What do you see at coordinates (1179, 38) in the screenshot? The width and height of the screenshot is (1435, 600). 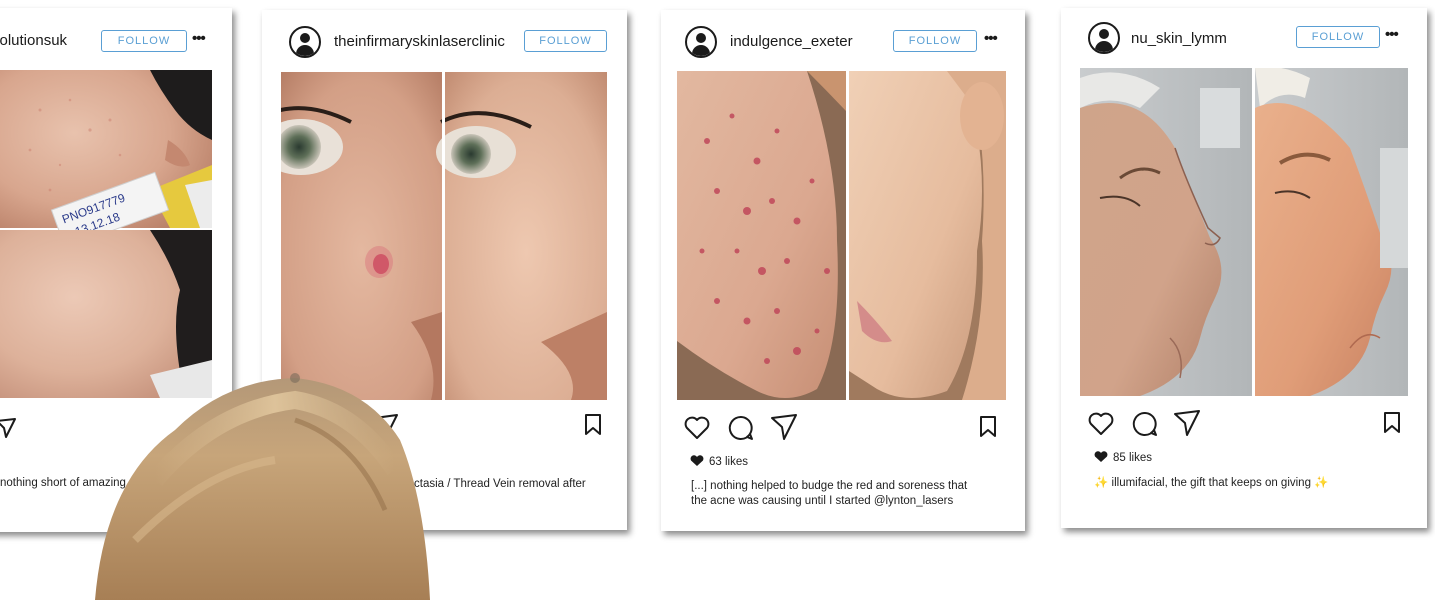 I see `post-username: nu_skin_lymm` at bounding box center [1179, 38].